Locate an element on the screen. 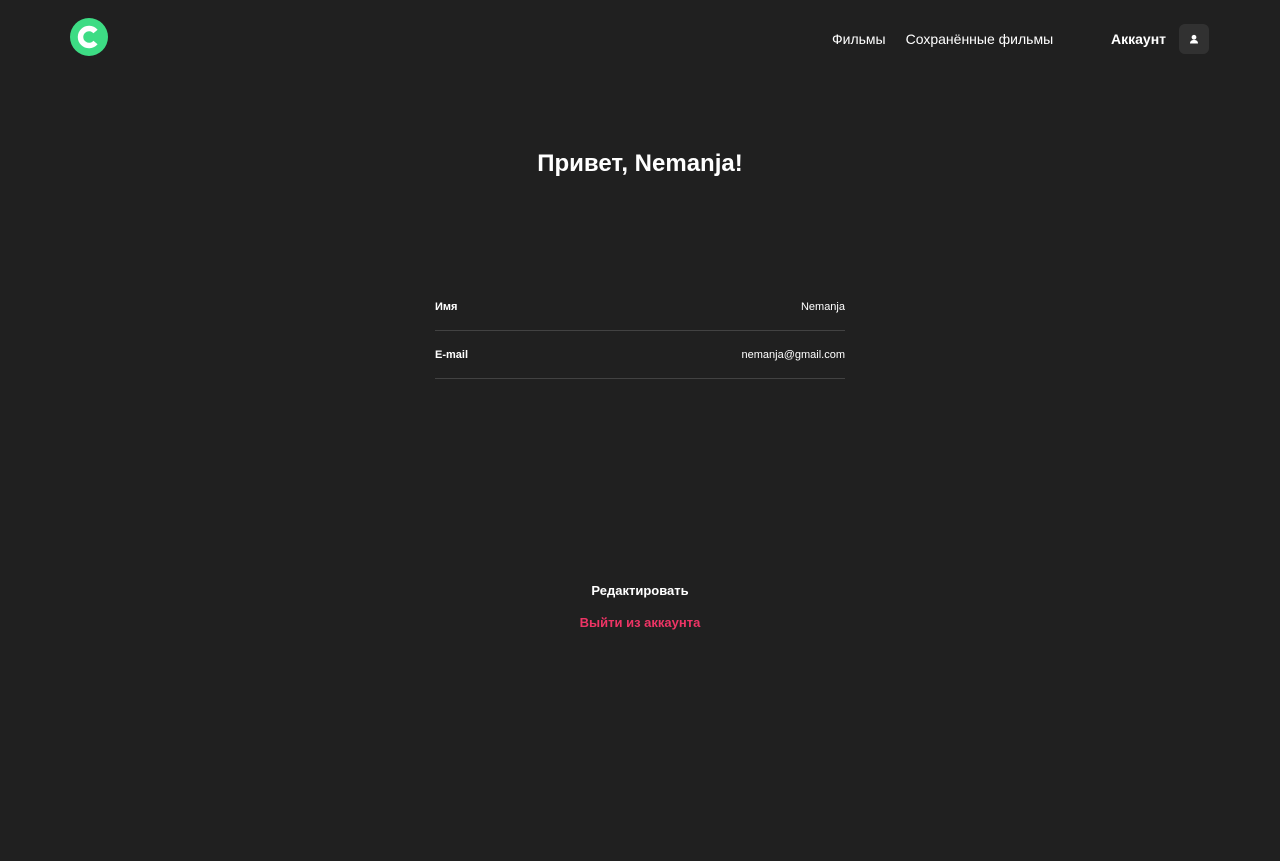 The image size is (1280, 861). name-value: Nemanja is located at coordinates (822, 306).